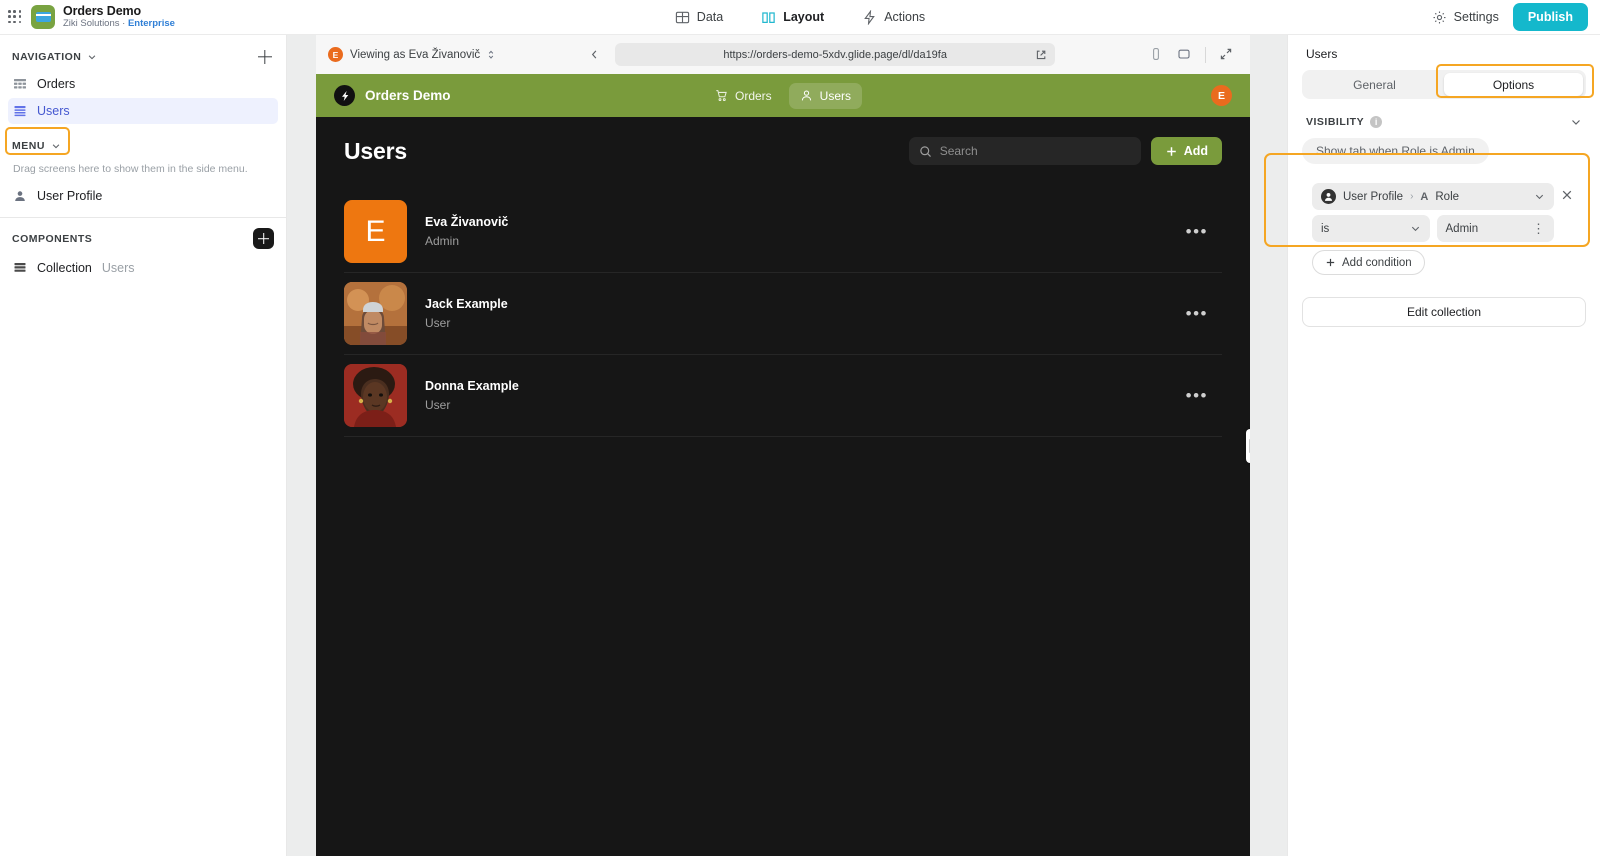 Image resolution: width=1600 pixels, height=856 pixels. What do you see at coordinates (20, 196) in the screenshot?
I see `person-icon` at bounding box center [20, 196].